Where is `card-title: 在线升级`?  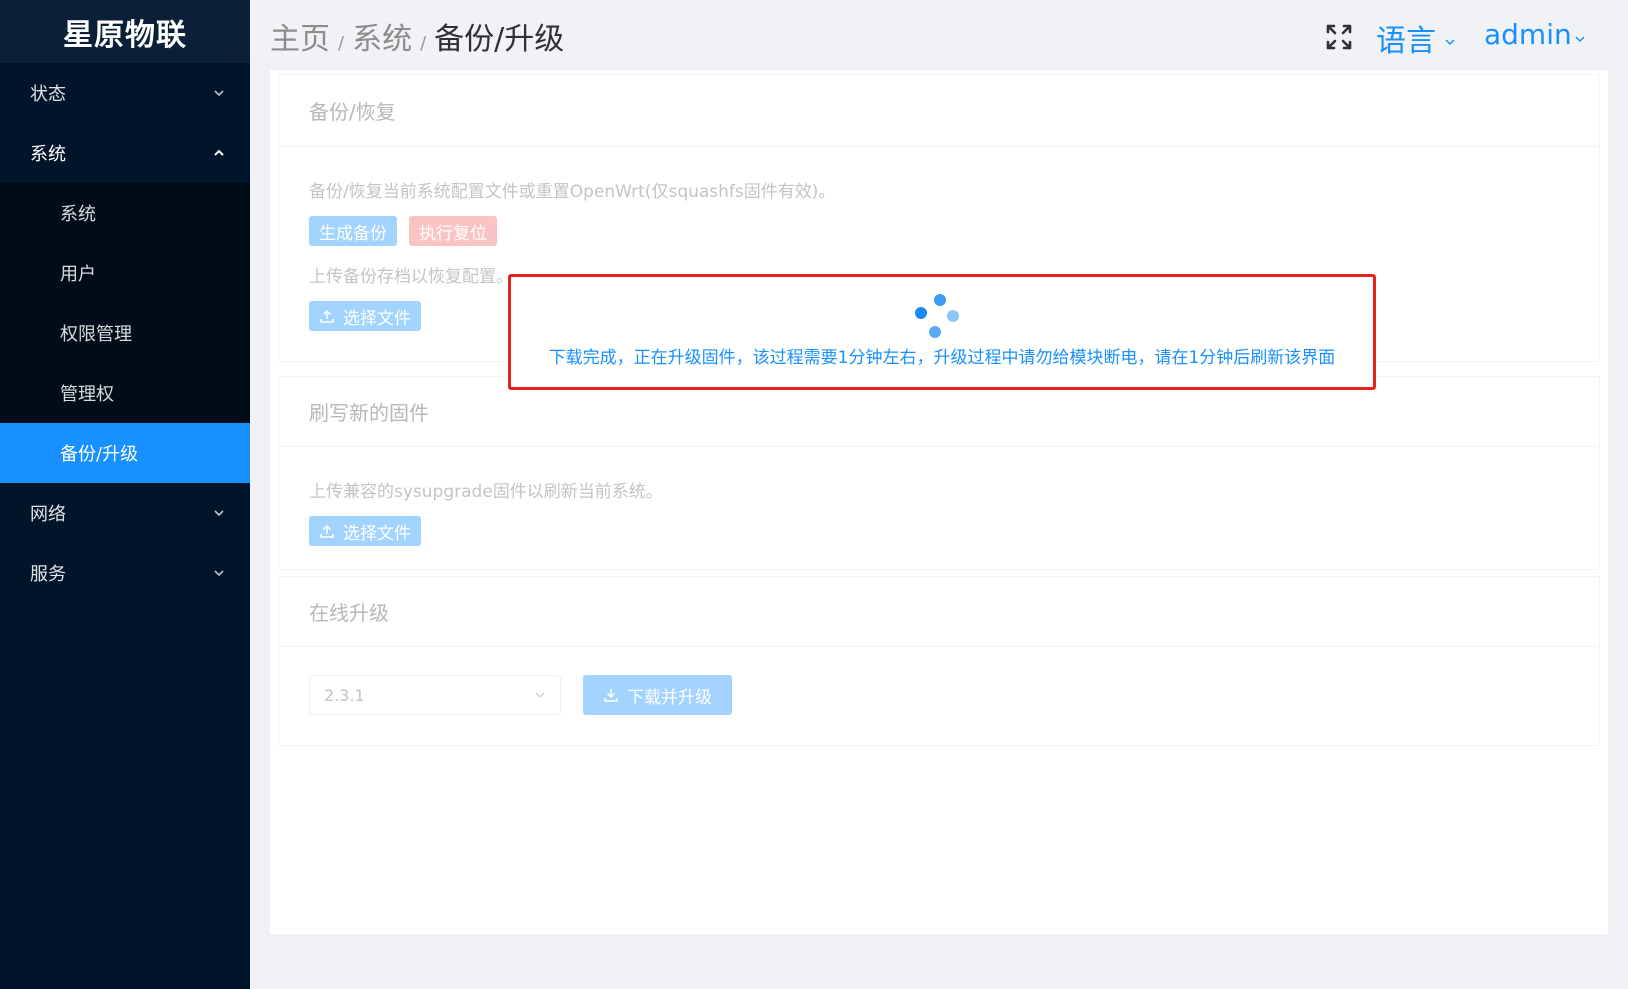 card-title: 在线升级 is located at coordinates (939, 612).